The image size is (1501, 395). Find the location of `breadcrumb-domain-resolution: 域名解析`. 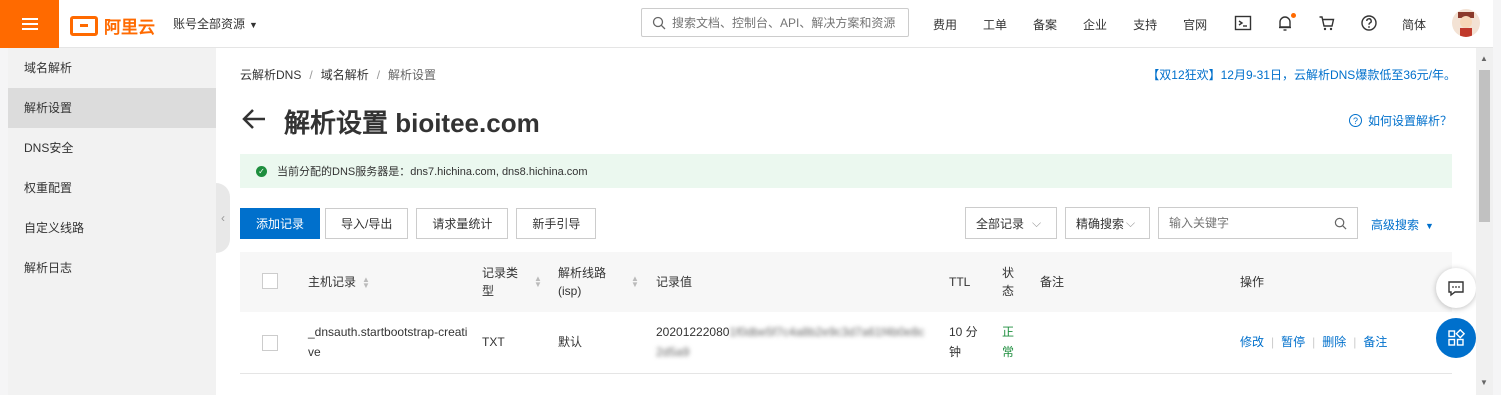

breadcrumb-domain-resolution: 域名解析 is located at coordinates (345, 75).